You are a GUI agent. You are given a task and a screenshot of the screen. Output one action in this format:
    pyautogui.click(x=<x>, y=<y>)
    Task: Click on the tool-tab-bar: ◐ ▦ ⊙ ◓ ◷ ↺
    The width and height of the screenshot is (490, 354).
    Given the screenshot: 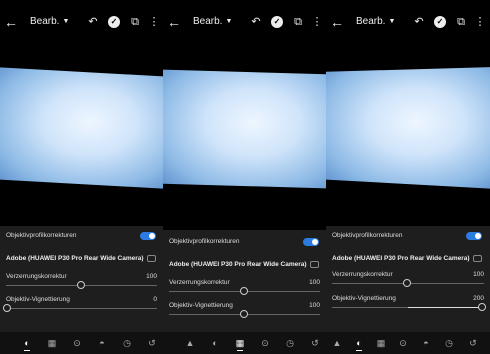 What is the action you would take?
    pyautogui.click(x=81, y=343)
    